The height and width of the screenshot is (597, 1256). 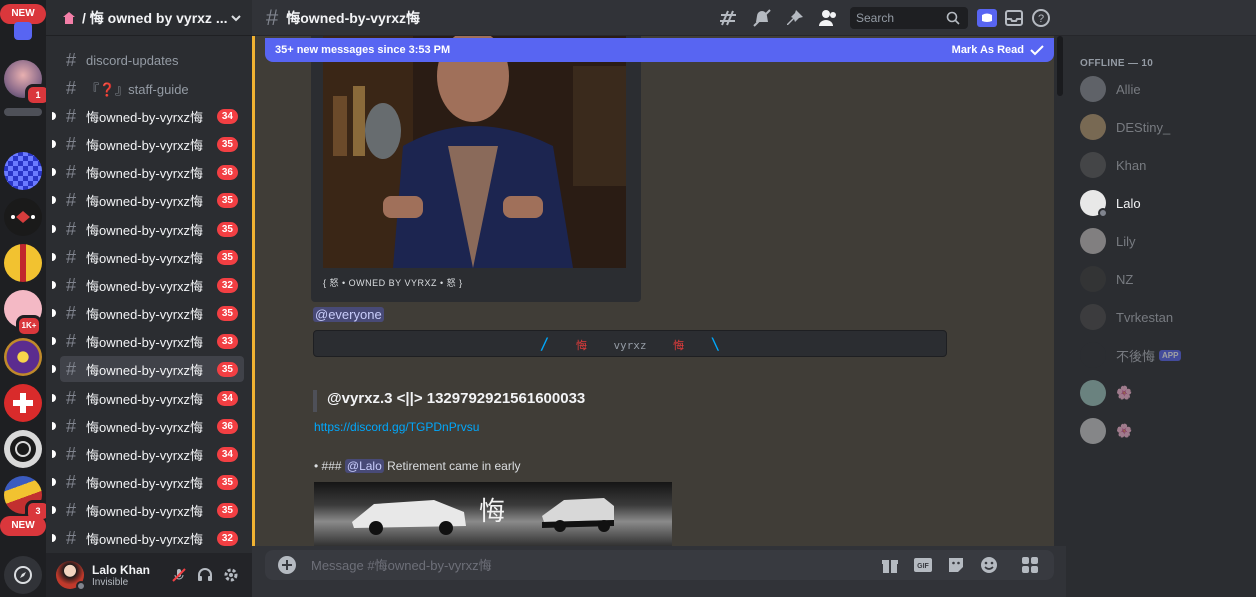 I want to click on member-item: DEStiny_, so click(x=1165, y=127).